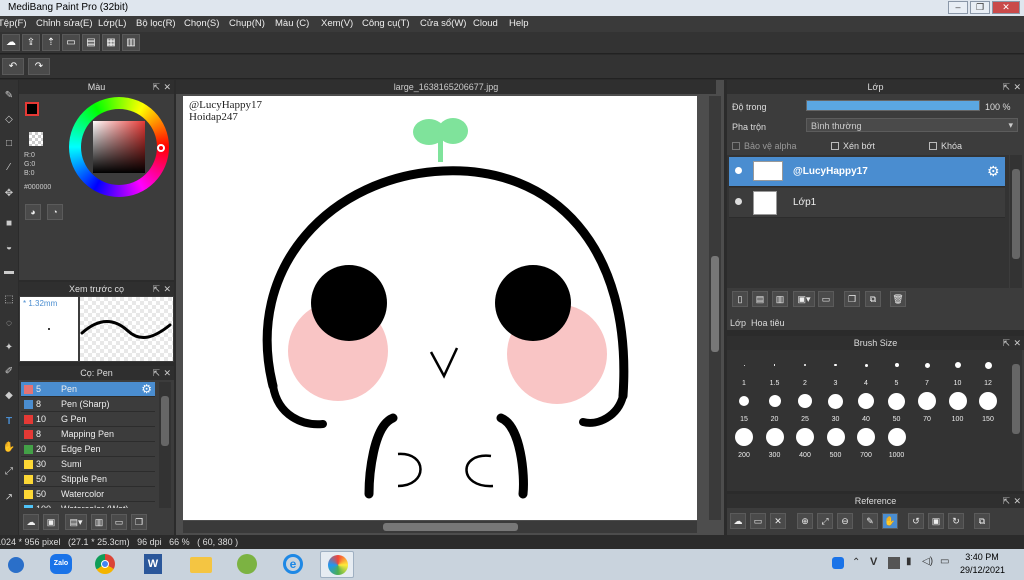 Image resolution: width=1024 pixels, height=580 pixels. Describe the element at coordinates (165, 445) in the screenshot. I see `brush-list-scrollbar` at that location.